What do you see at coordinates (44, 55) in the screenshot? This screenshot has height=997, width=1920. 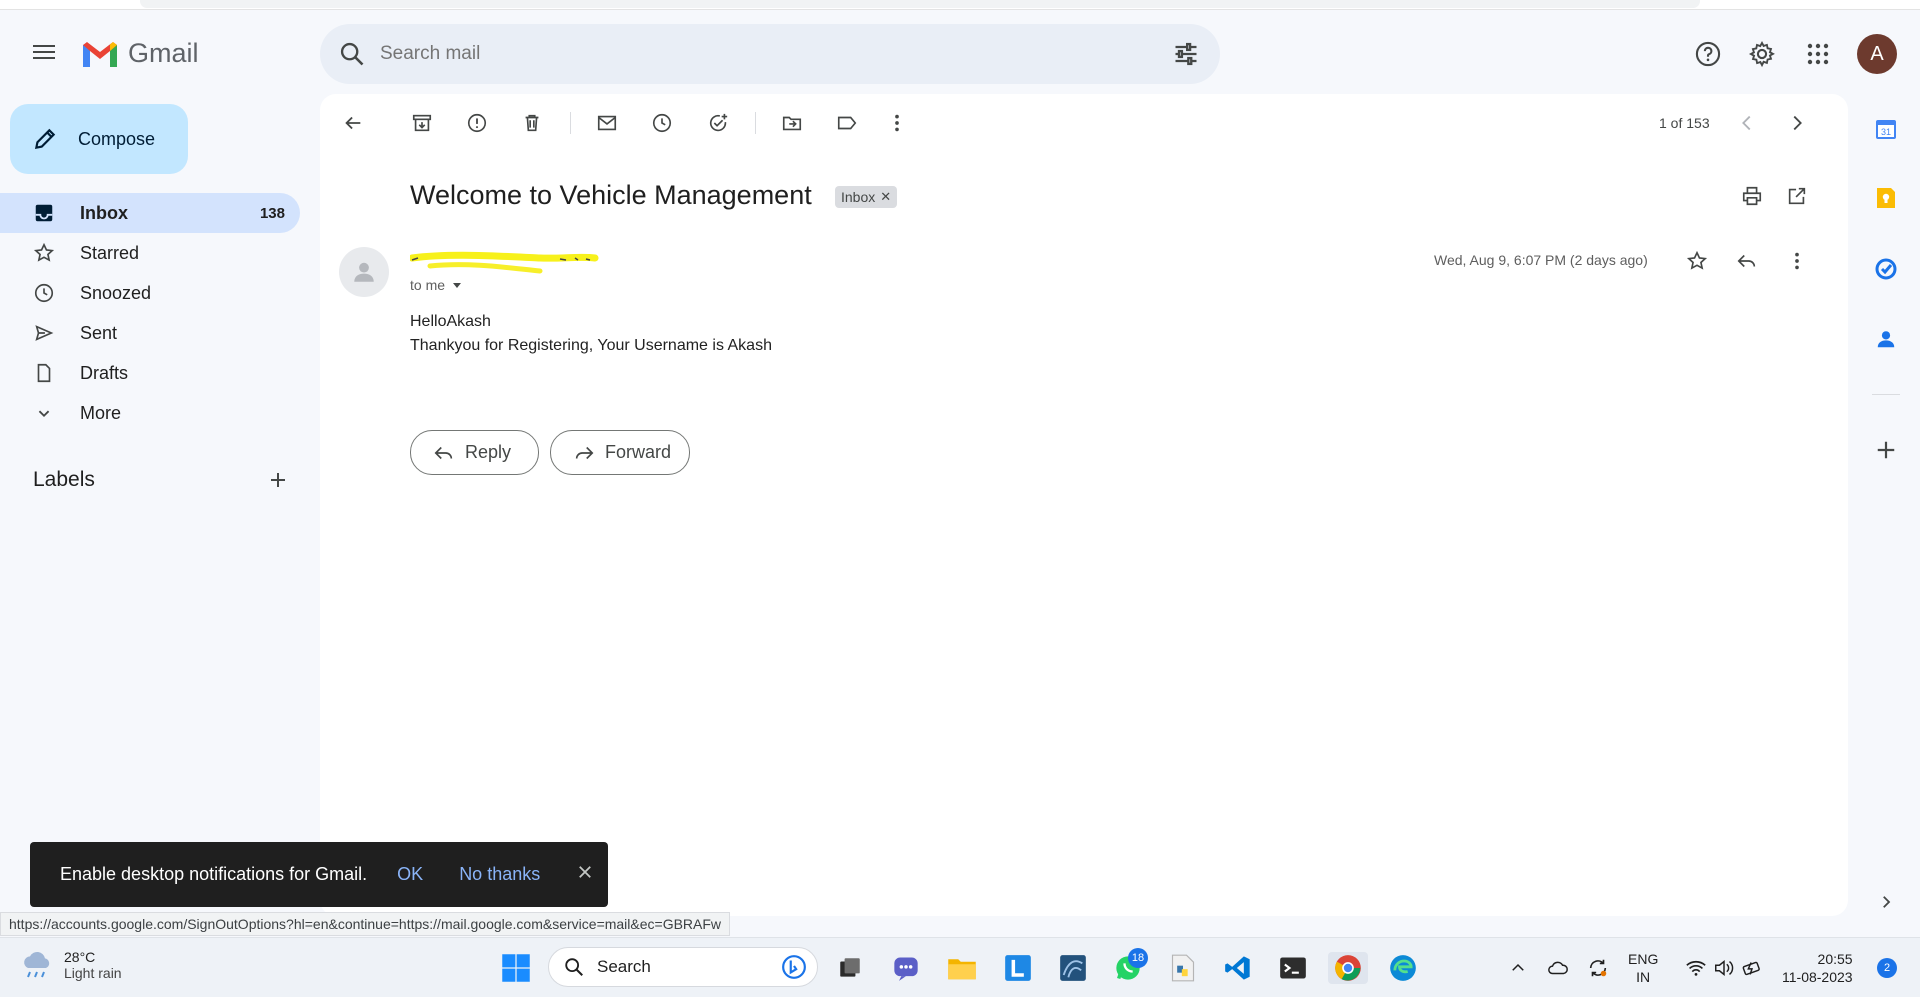 I see `main-menu-button` at bounding box center [44, 55].